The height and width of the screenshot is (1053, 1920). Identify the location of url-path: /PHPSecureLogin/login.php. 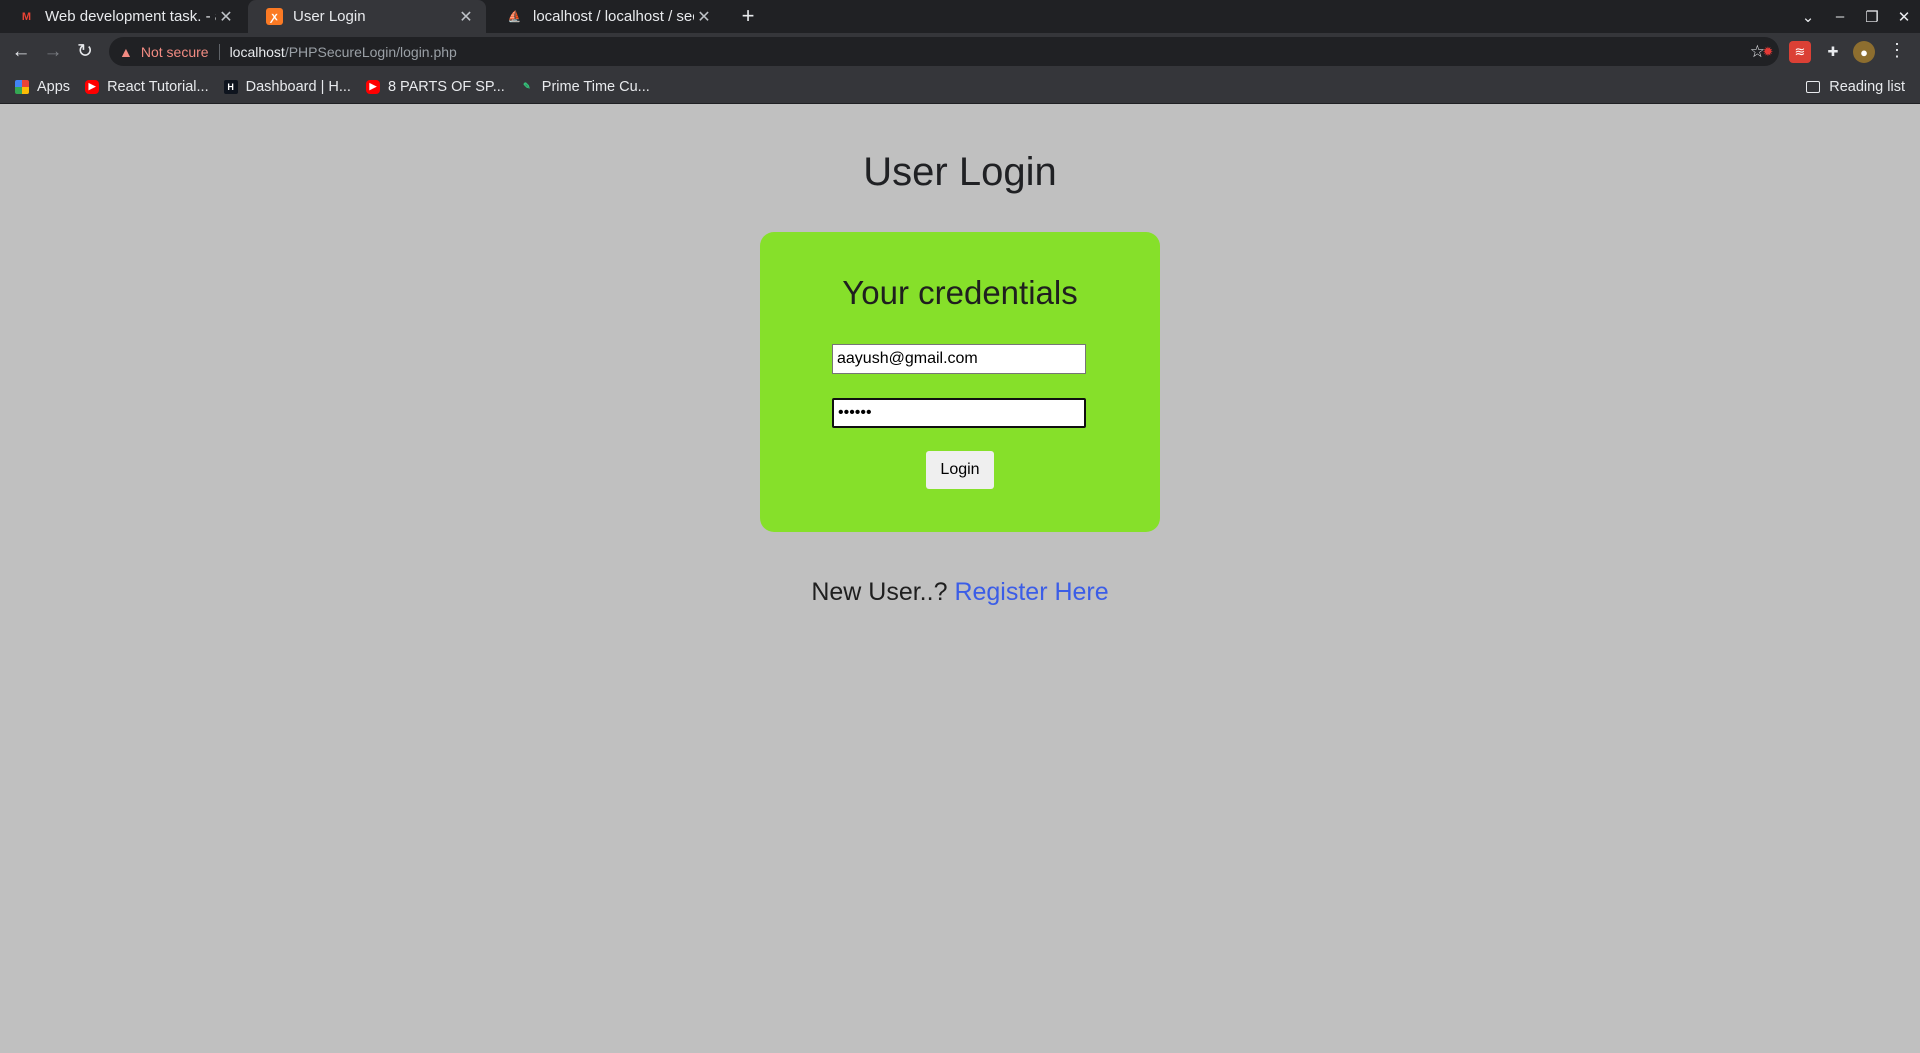
(370, 51).